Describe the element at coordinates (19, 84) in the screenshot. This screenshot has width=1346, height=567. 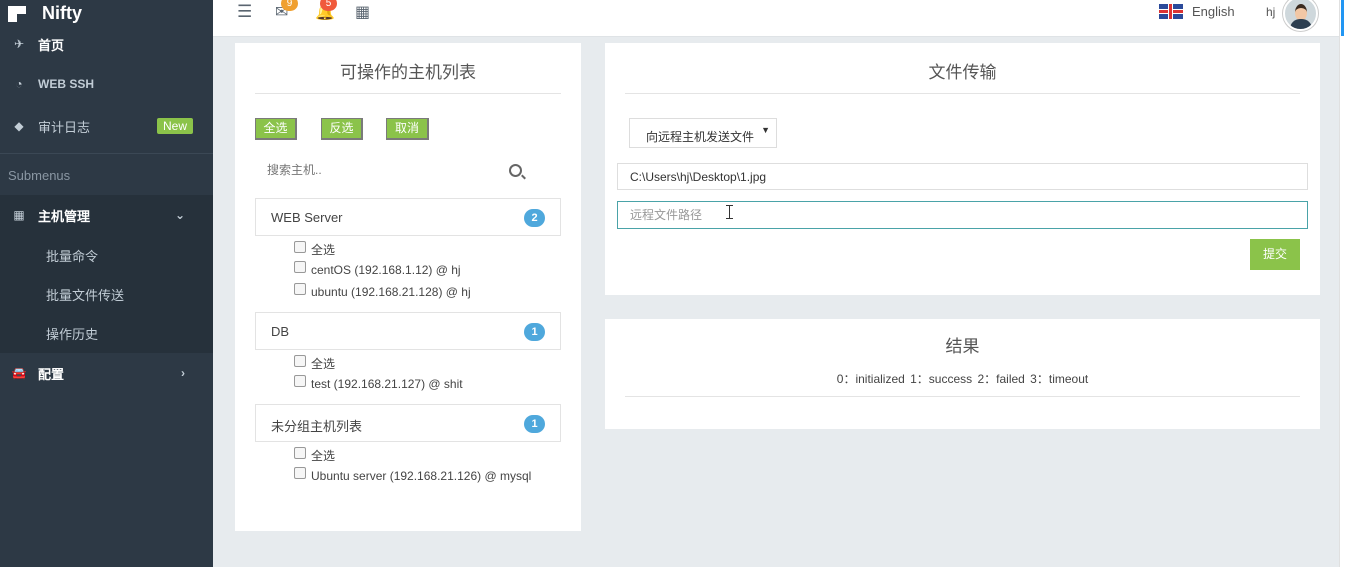
I see `dashboard-icon: ◔` at that location.